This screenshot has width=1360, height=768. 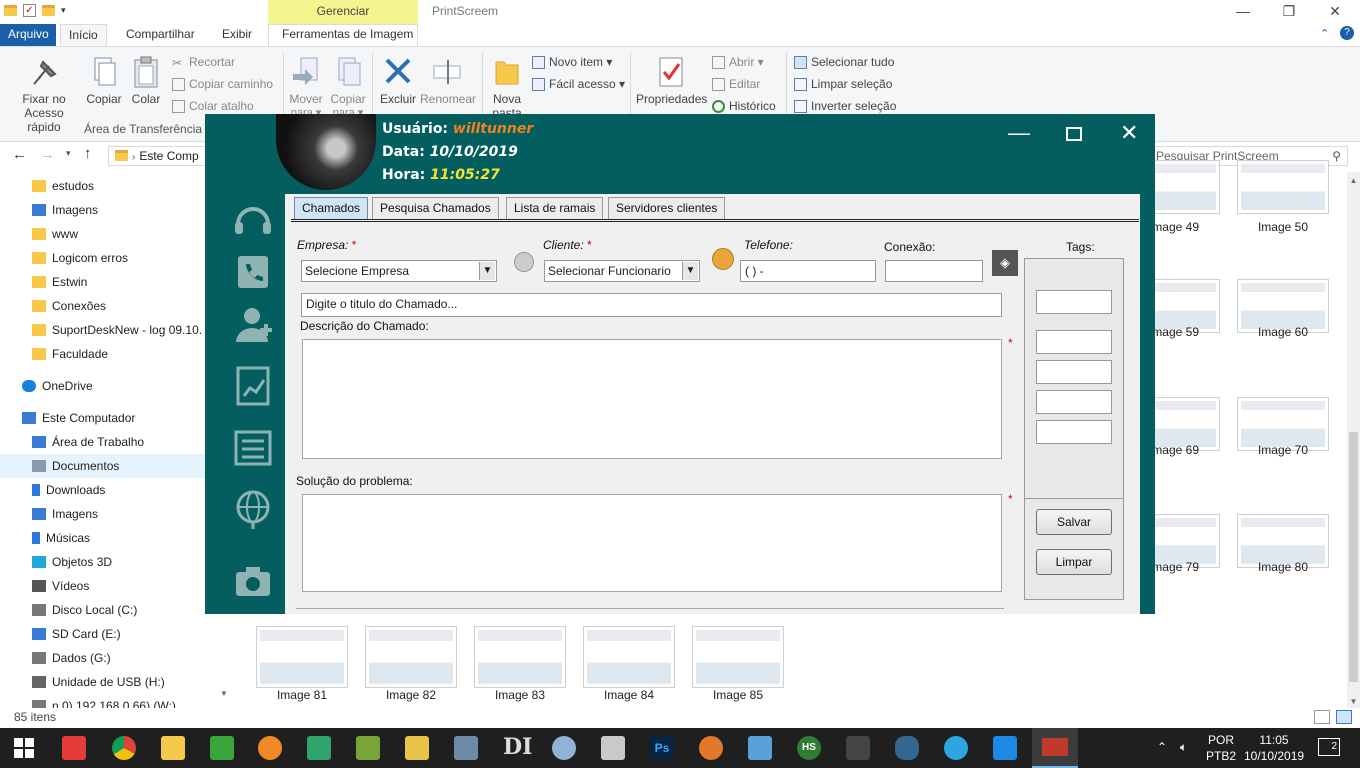 I want to click on nav-item: Este Computador, so click(x=105, y=418).